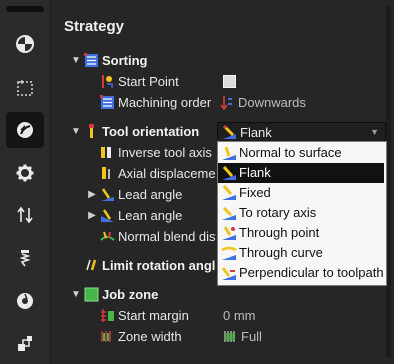 This screenshot has width=394, height=364. I want to click on option-flank: Flank, so click(301, 173).